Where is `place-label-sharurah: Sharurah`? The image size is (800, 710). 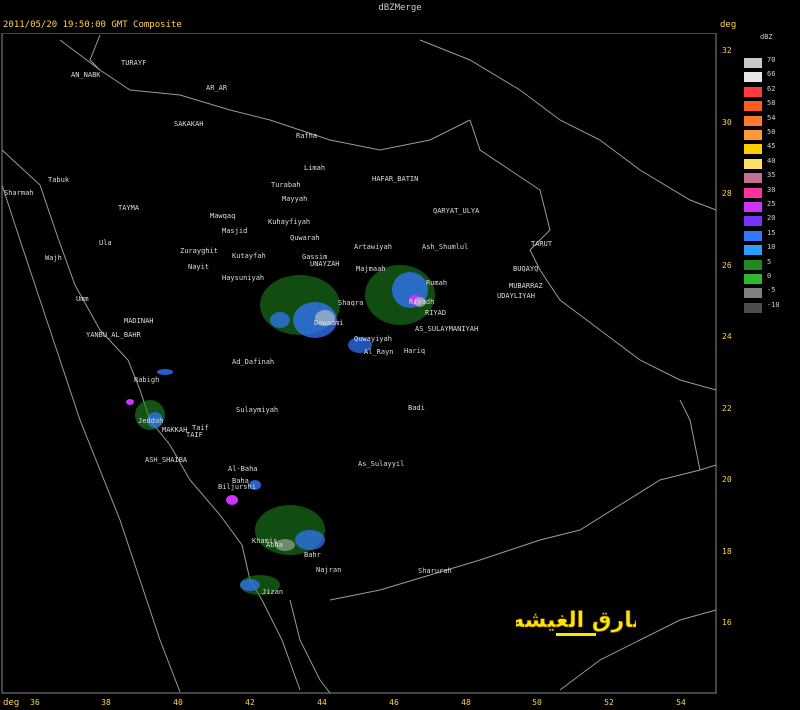 place-label-sharurah: Sharurah is located at coordinates (435, 571).